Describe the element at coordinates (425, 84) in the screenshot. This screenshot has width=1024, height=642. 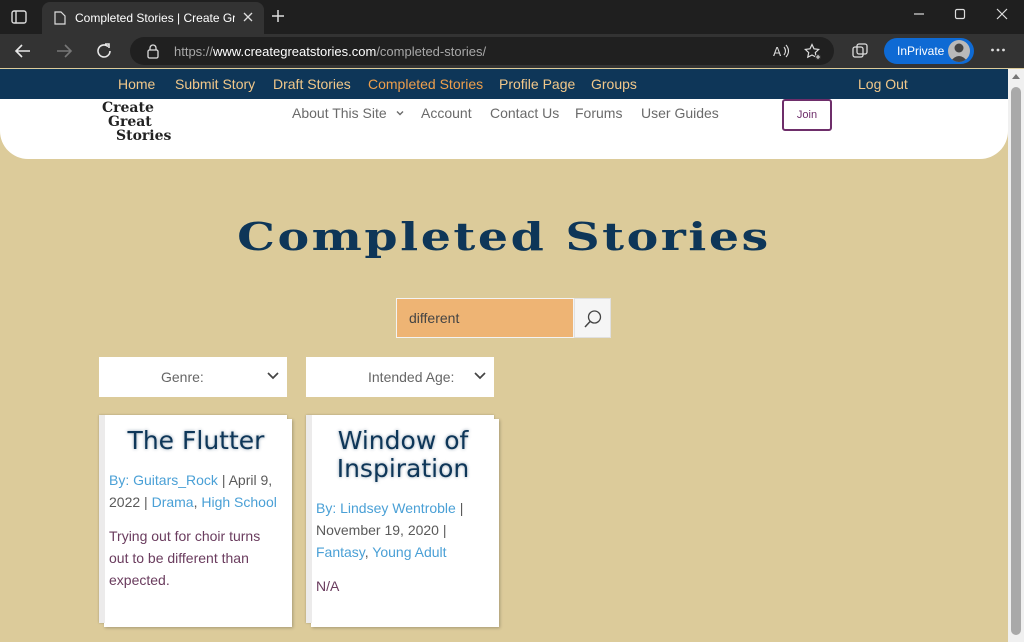
I see `nav-completed-stories: Completed Stories` at that location.